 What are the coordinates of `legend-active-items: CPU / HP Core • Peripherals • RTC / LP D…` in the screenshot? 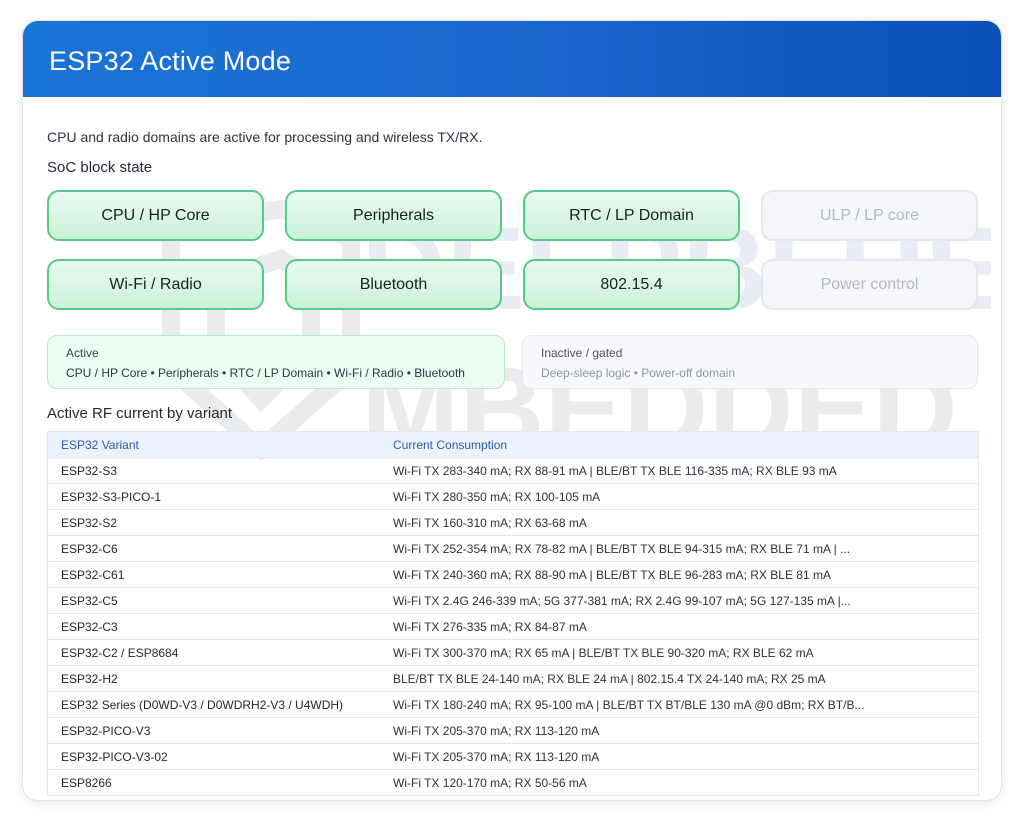 It's located at (265, 373).